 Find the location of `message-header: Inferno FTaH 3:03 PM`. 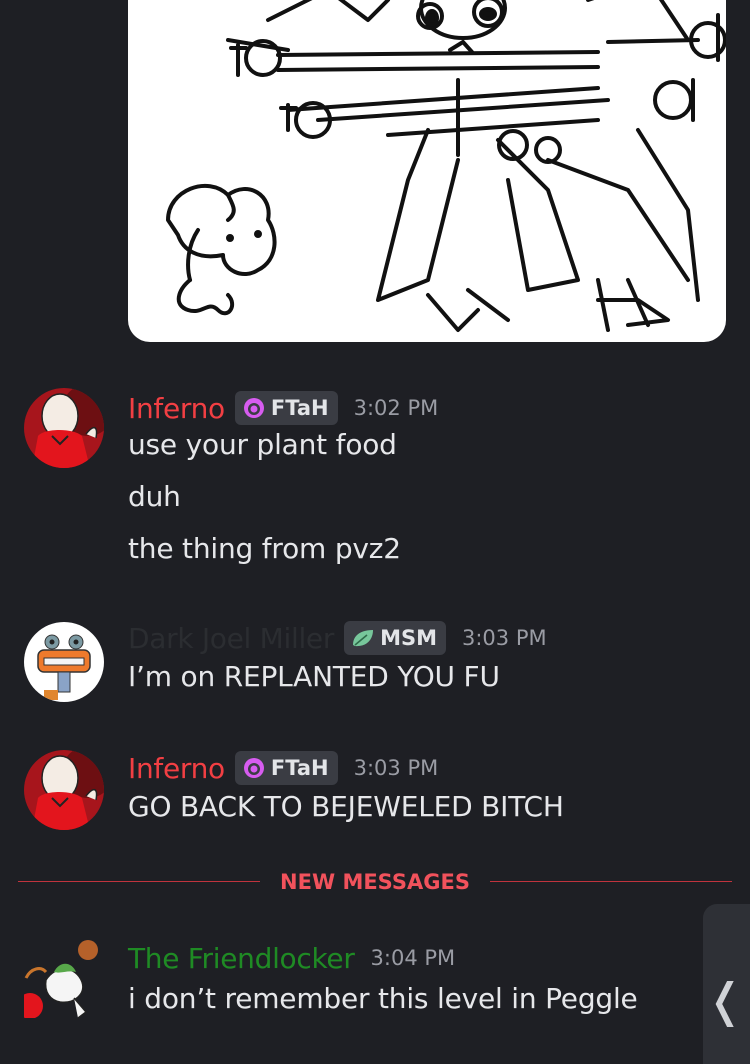

message-header: Inferno FTaH 3:03 PM is located at coordinates (283, 768).